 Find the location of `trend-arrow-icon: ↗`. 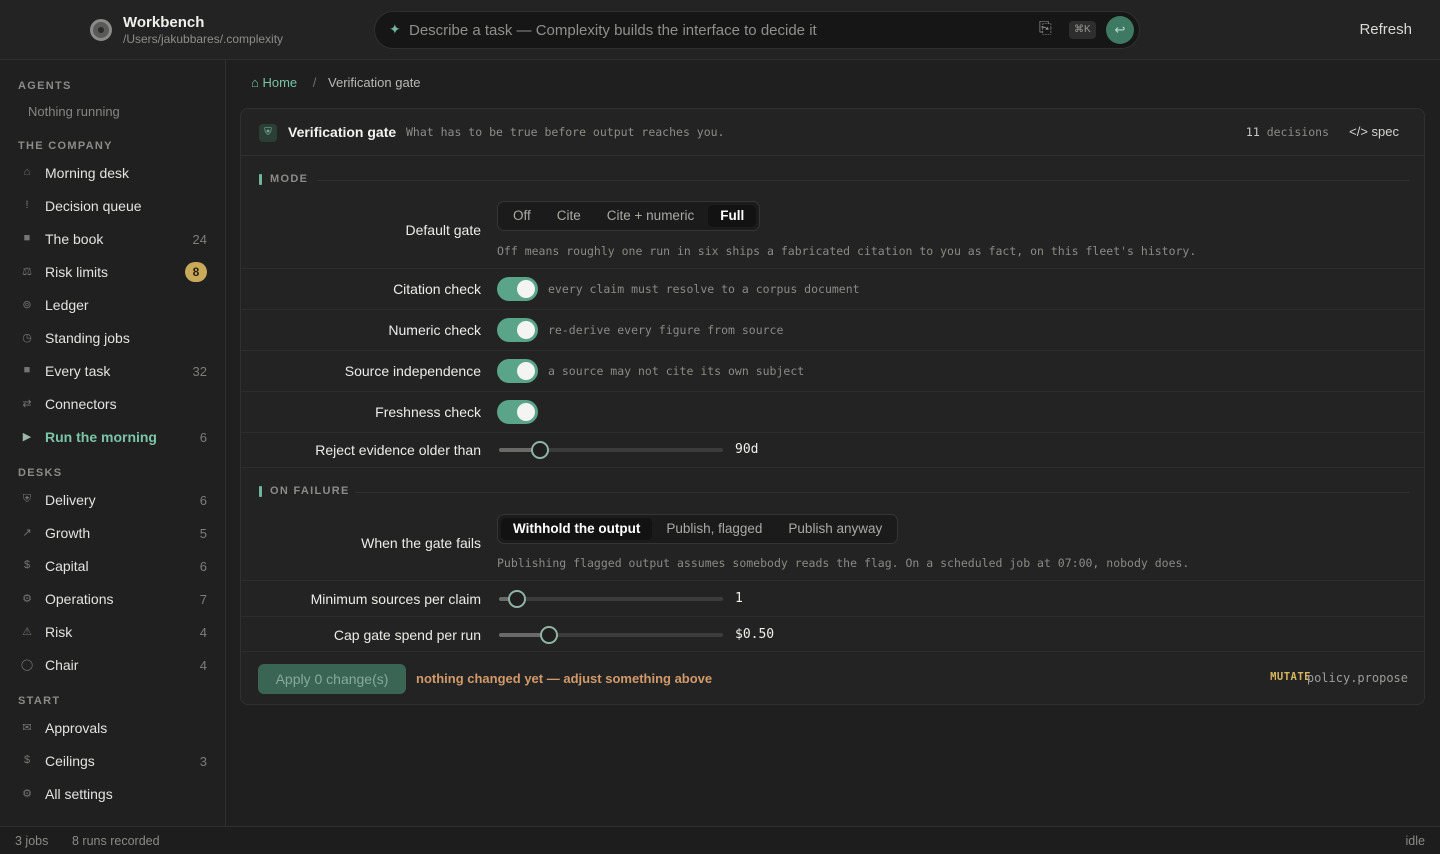

trend-arrow-icon: ↗ is located at coordinates (27, 533).